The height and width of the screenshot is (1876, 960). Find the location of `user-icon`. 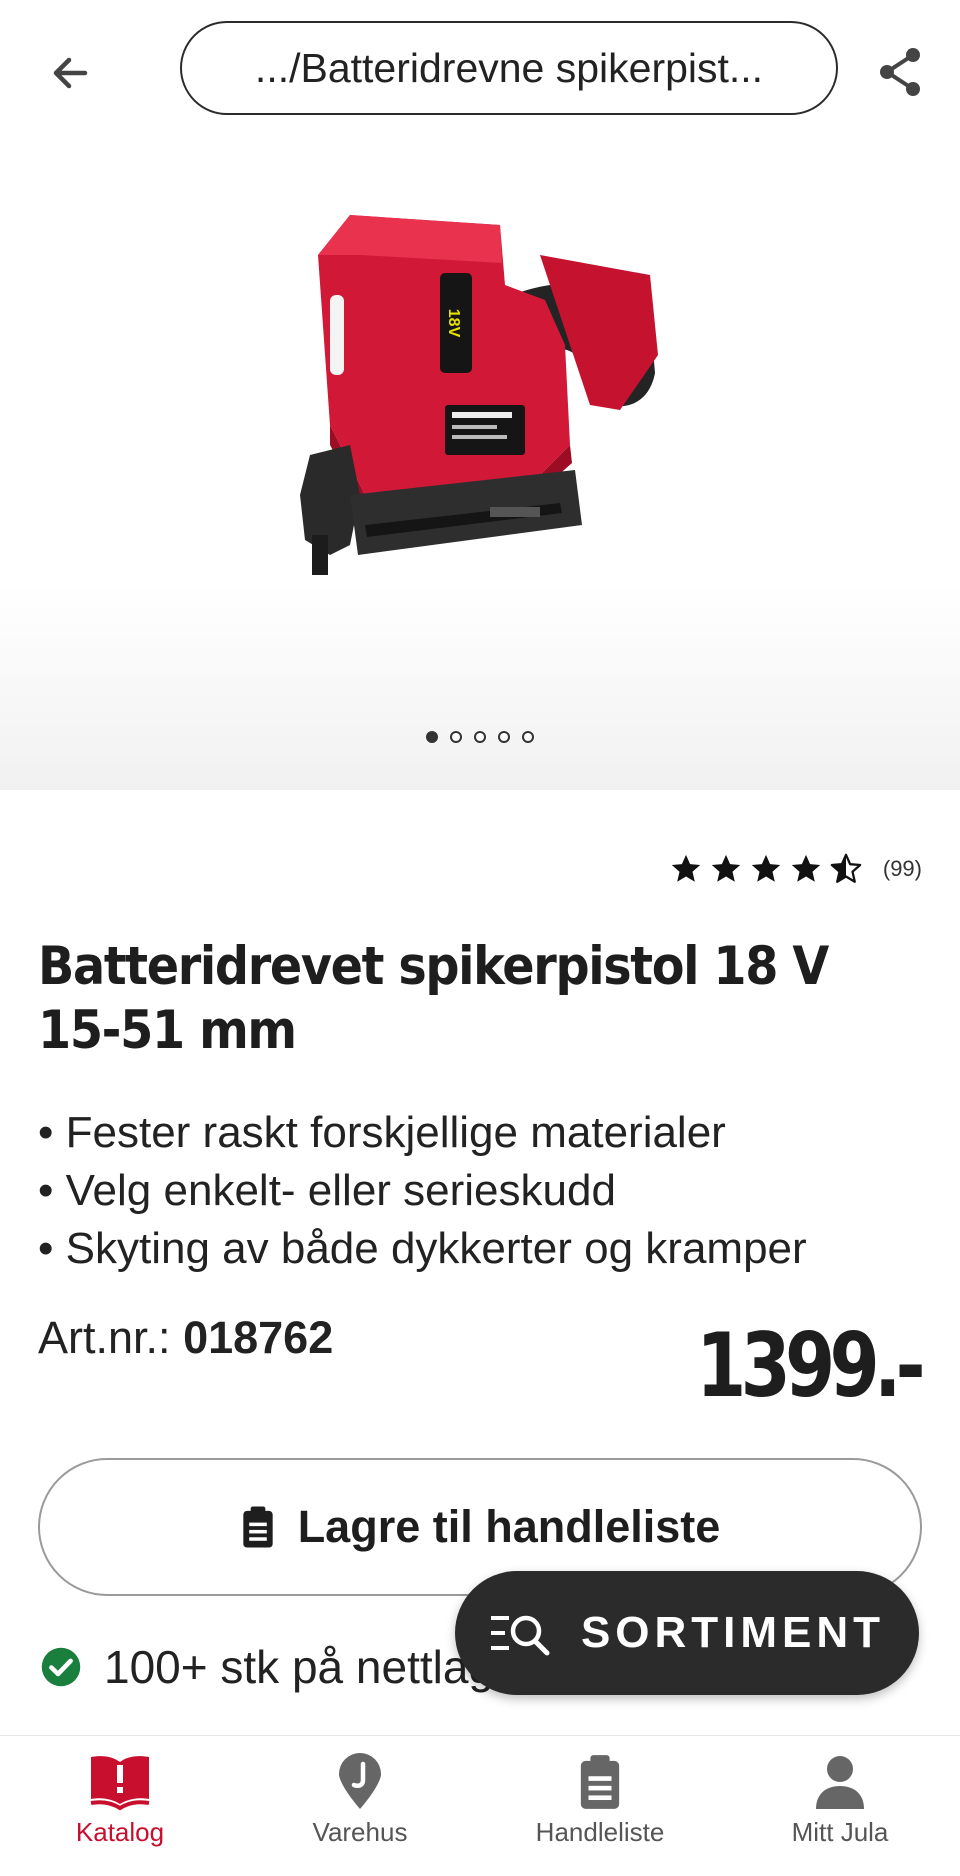

user-icon is located at coordinates (840, 1782).